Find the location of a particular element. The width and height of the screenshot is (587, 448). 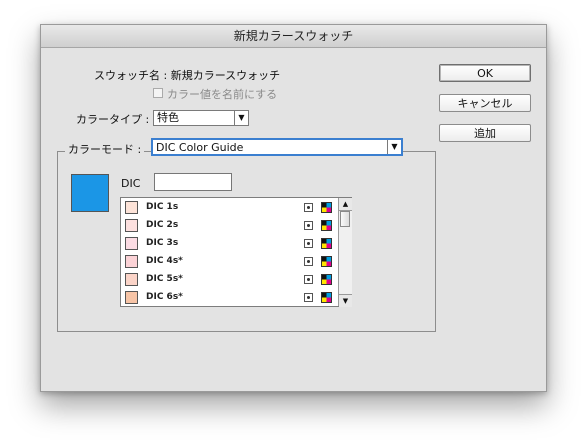

list-item: DIC 5s* is located at coordinates (229, 280).